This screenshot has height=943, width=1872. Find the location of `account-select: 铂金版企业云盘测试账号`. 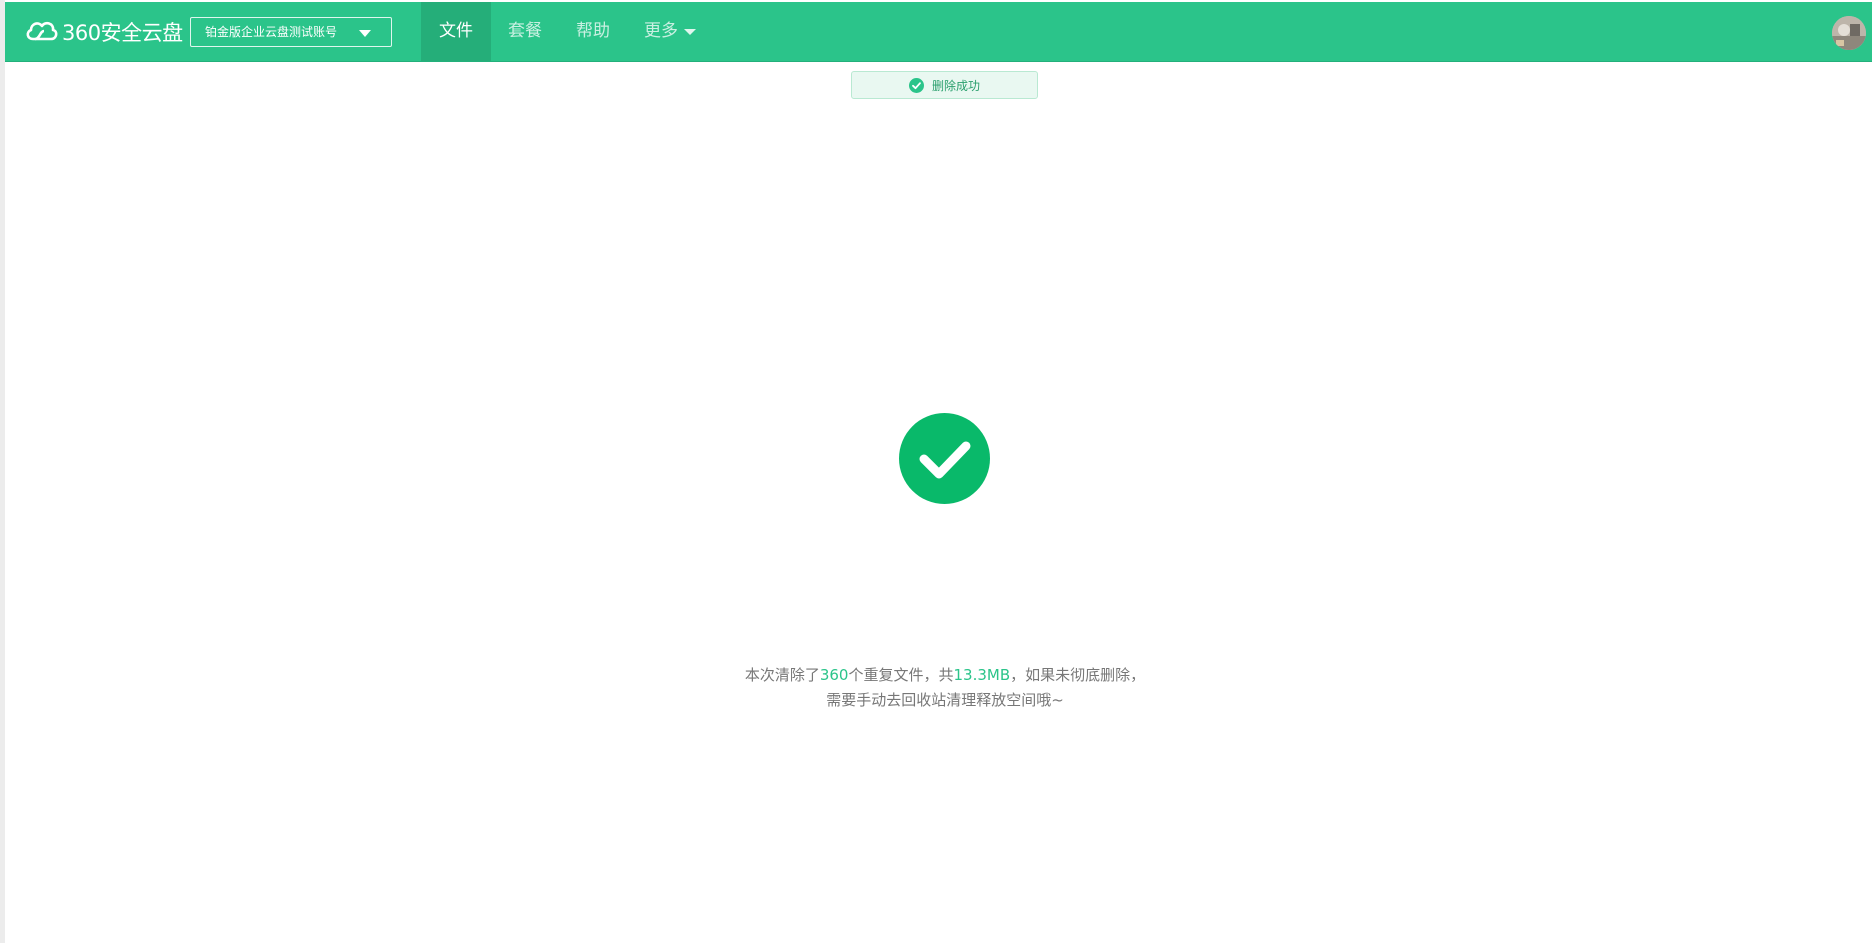

account-select: 铂金版企业云盘测试账号 is located at coordinates (291, 32).